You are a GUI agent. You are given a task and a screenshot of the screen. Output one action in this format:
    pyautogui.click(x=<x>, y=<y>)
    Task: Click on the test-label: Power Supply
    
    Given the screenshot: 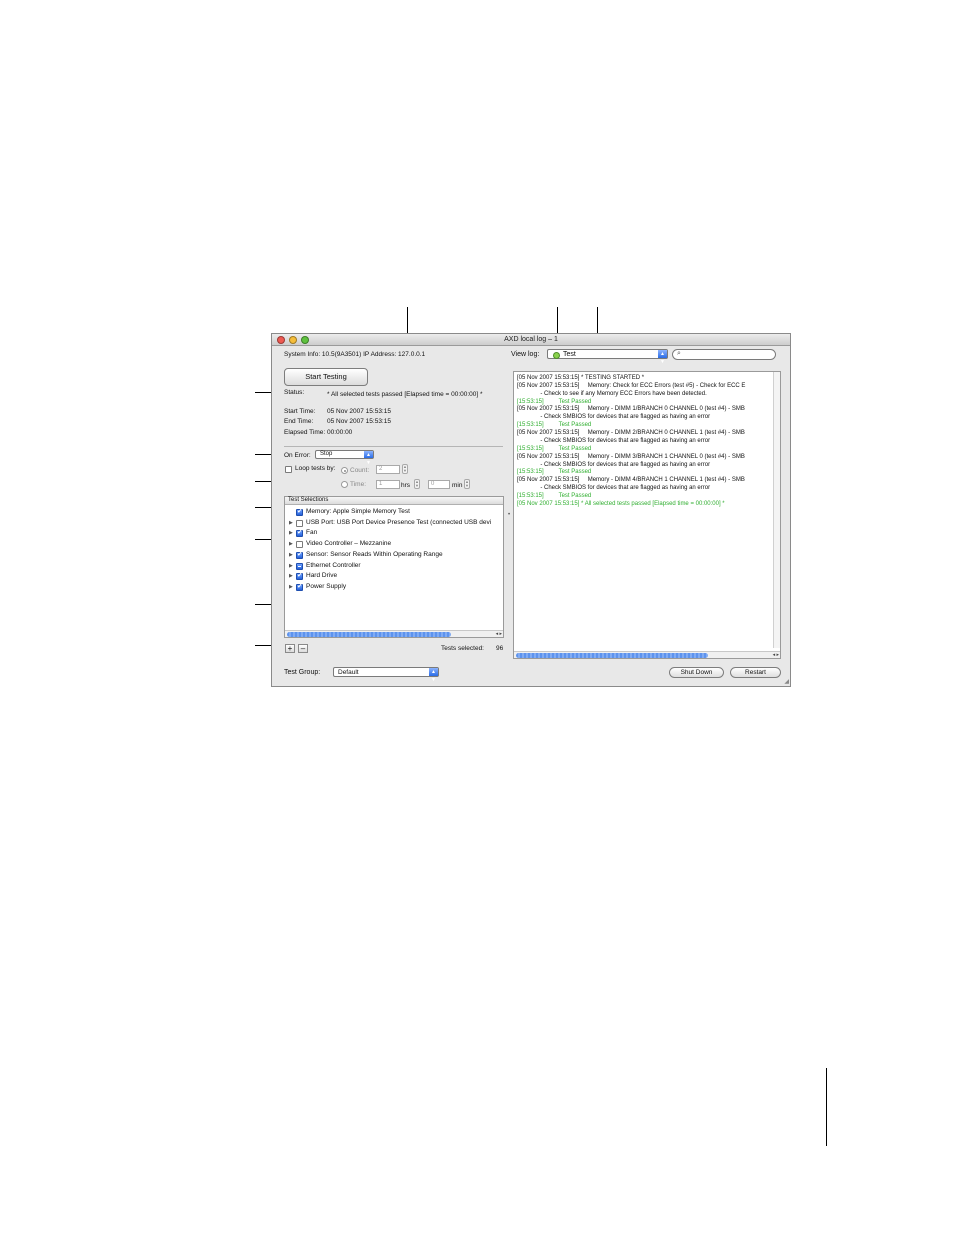 What is the action you would take?
    pyautogui.click(x=326, y=586)
    